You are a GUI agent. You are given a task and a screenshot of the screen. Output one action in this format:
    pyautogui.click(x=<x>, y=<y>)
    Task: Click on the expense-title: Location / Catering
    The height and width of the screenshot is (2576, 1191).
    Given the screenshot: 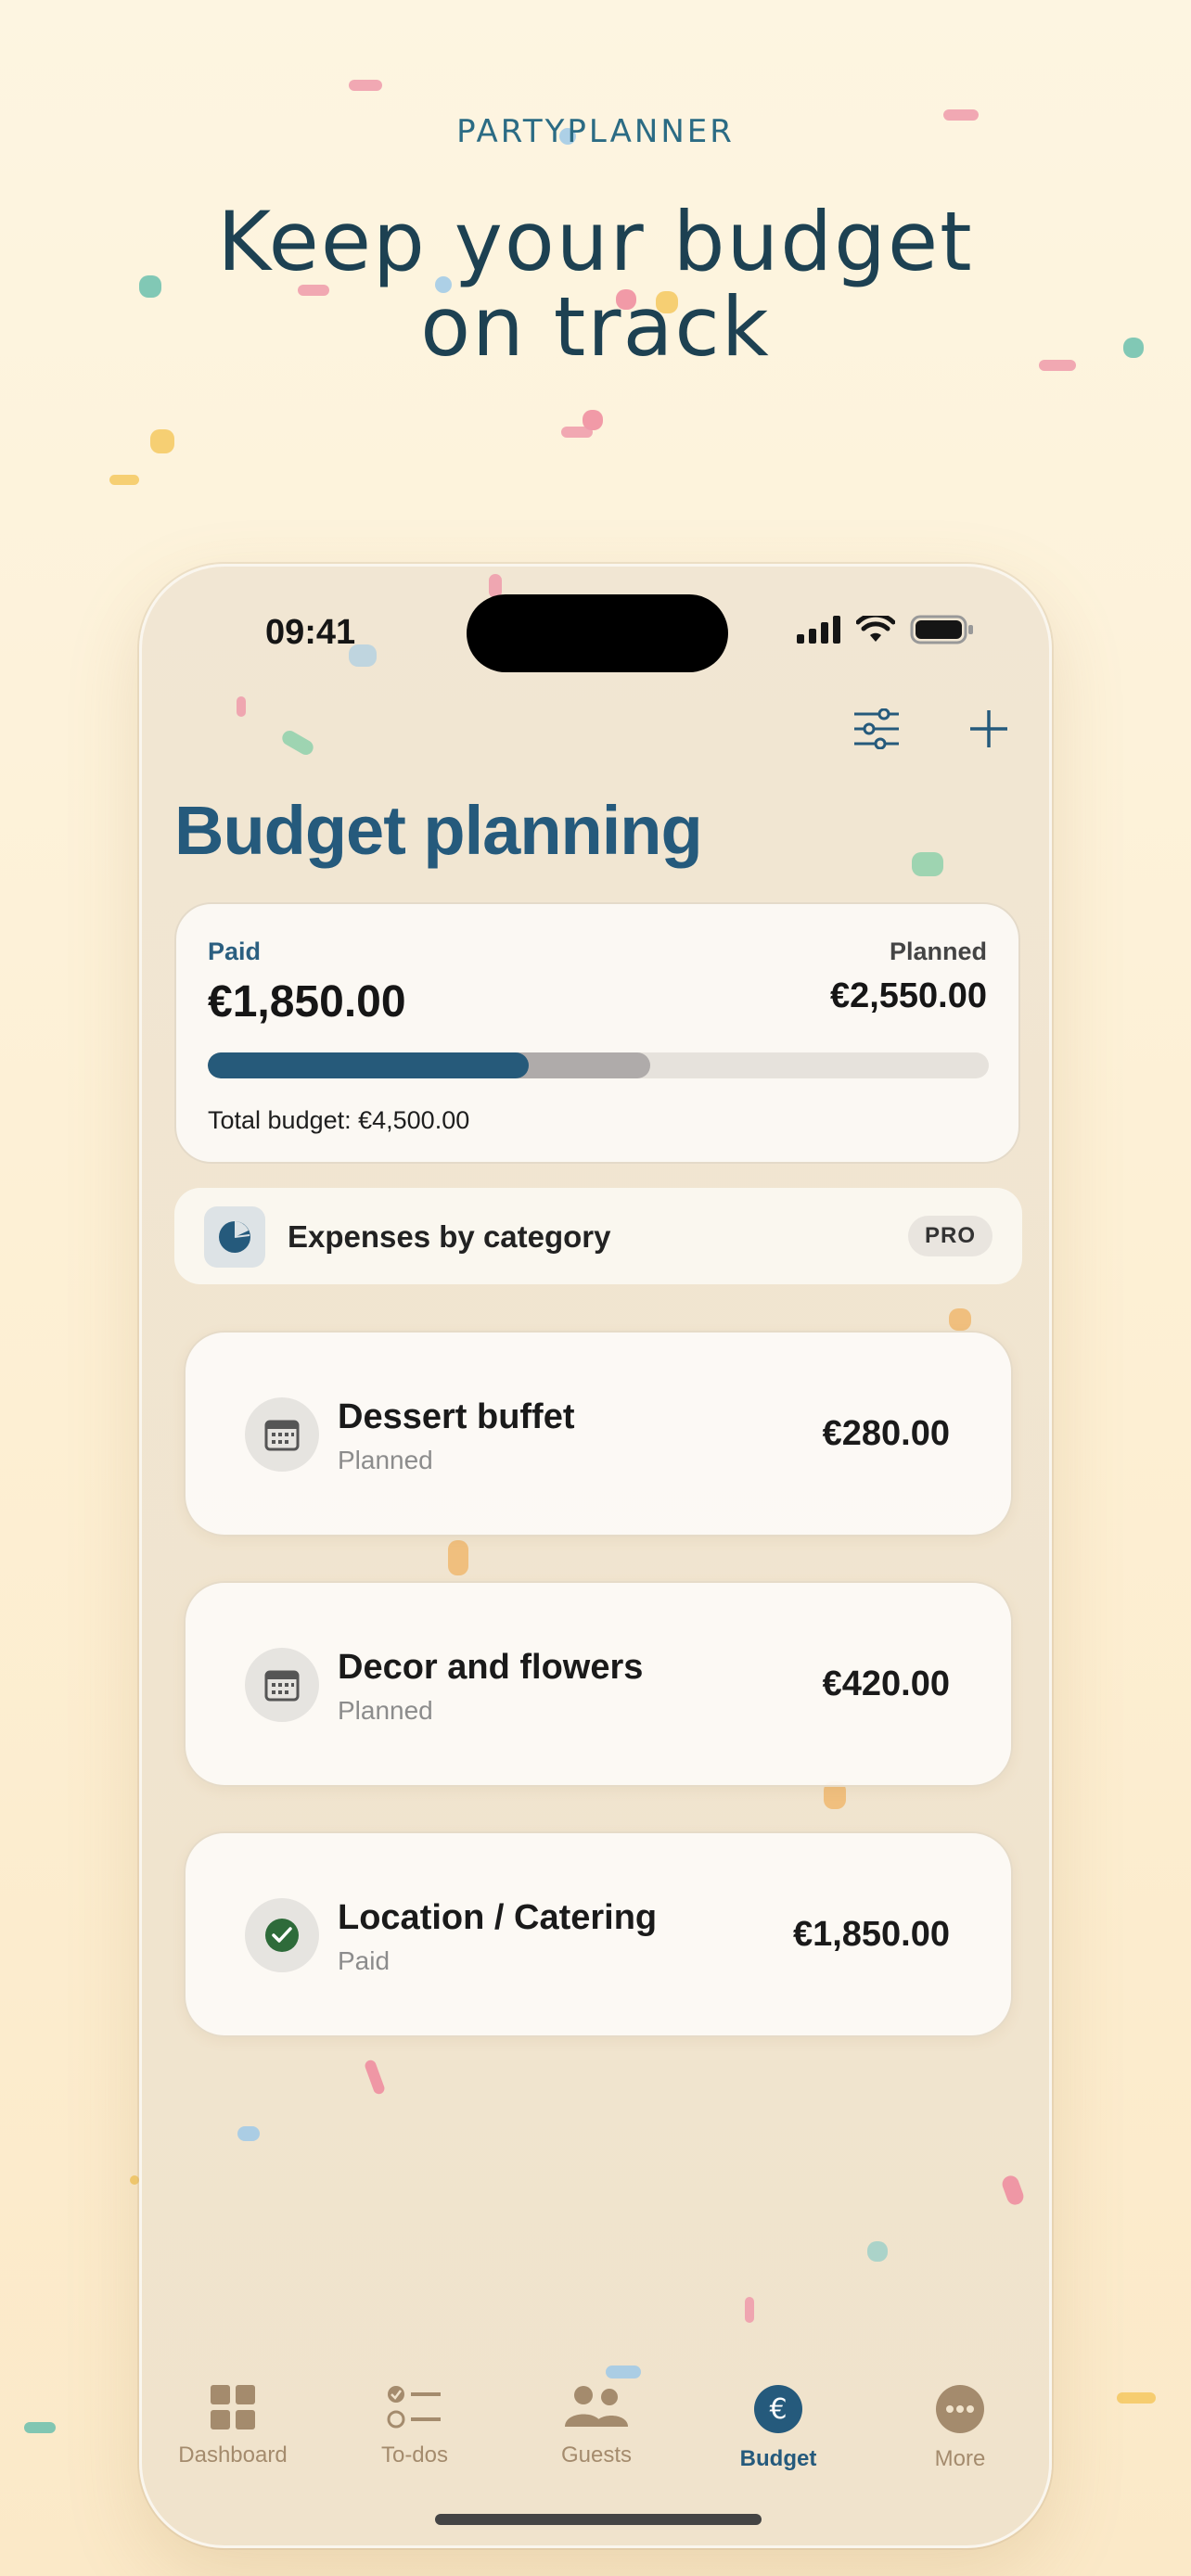 What is the action you would take?
    pyautogui.click(x=498, y=1917)
    